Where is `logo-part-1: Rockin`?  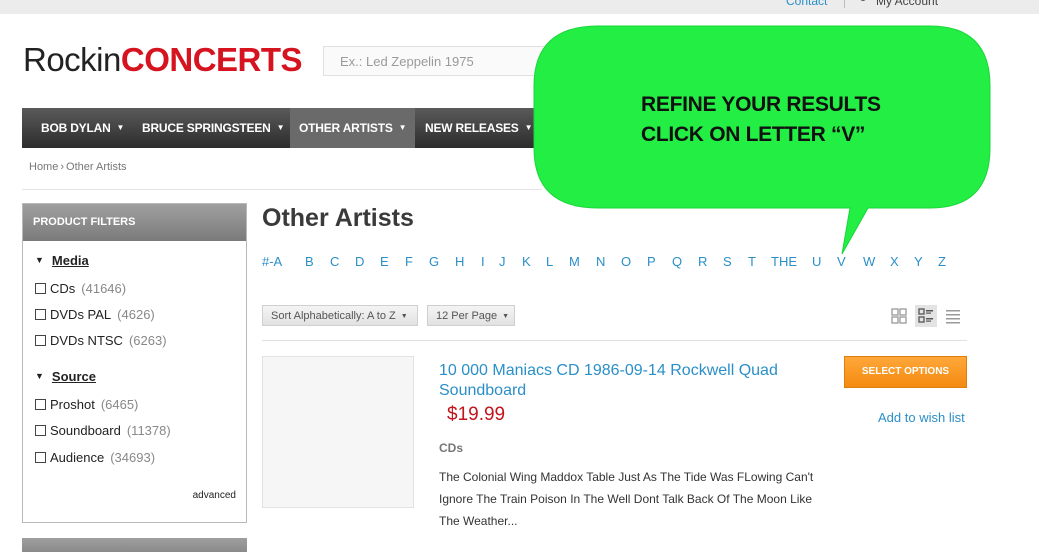 logo-part-1: Rockin is located at coordinates (72, 59).